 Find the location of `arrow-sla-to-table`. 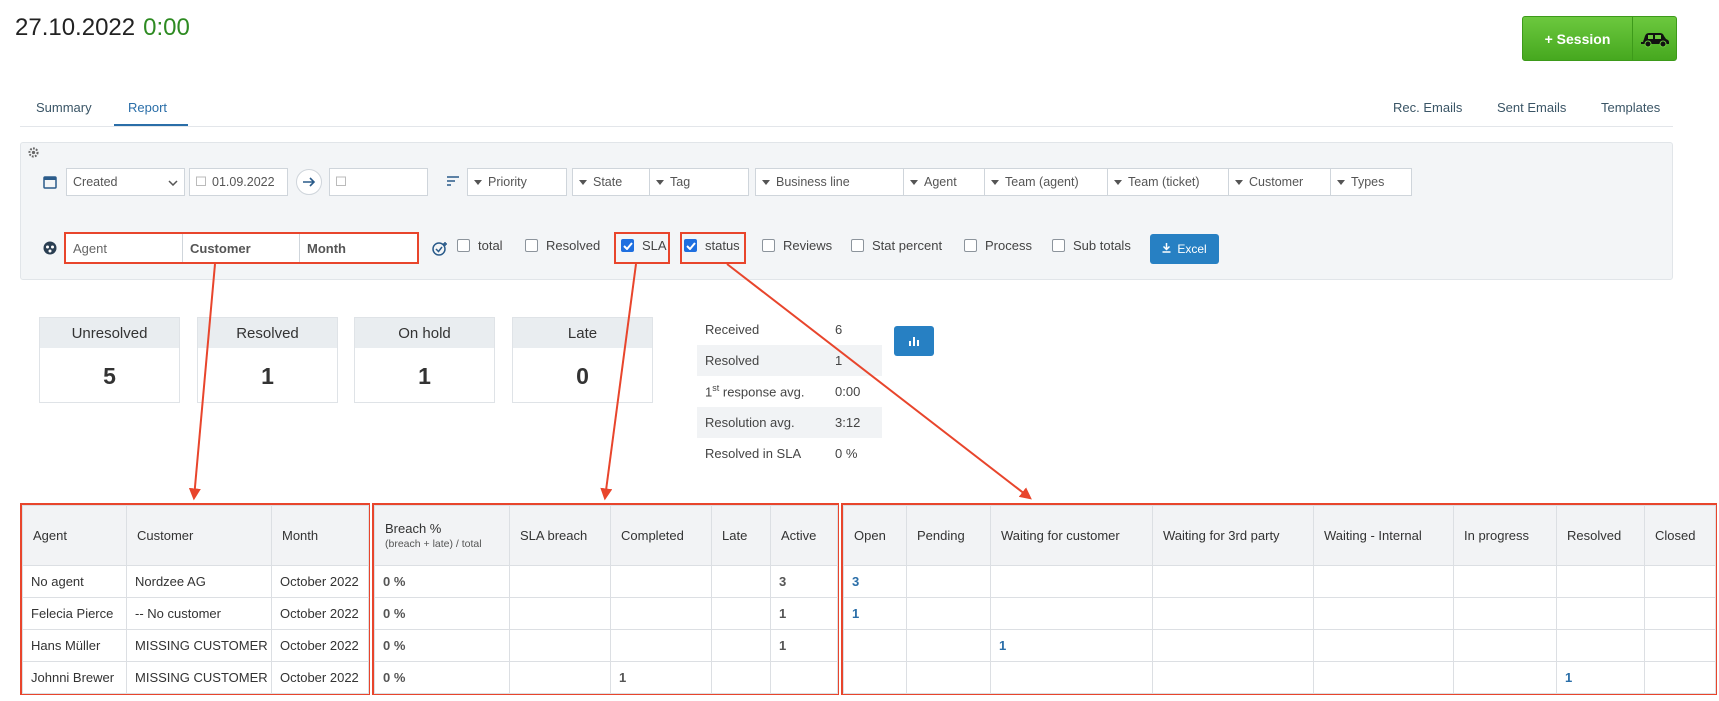

arrow-sla-to-table is located at coordinates (618, 382).